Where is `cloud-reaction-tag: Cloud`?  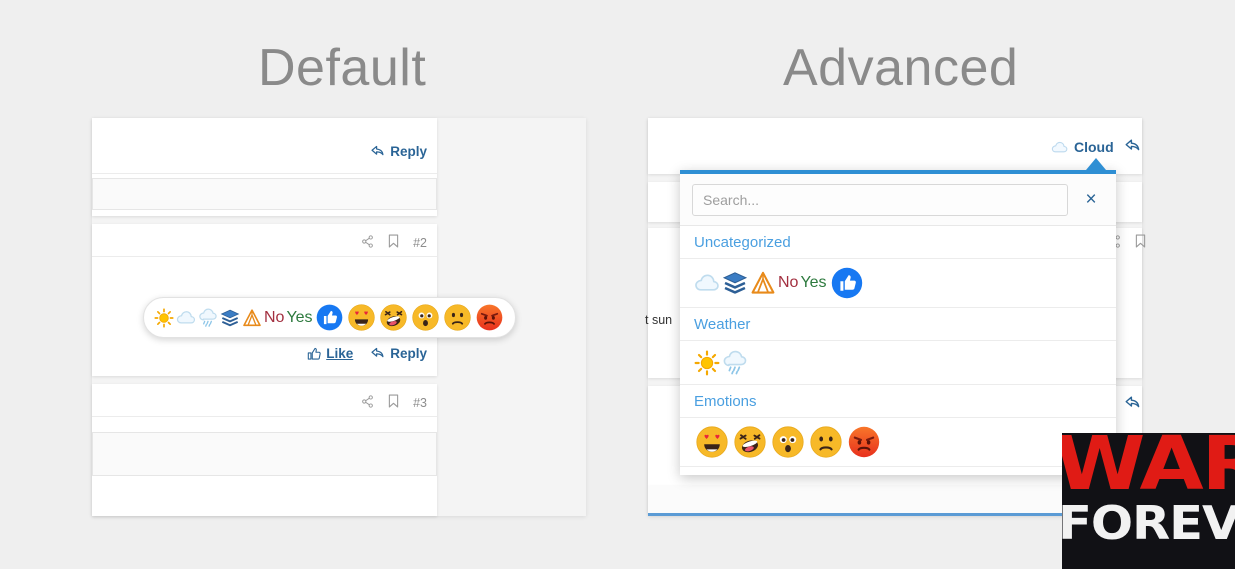 cloud-reaction-tag: Cloud is located at coordinates (1082, 147).